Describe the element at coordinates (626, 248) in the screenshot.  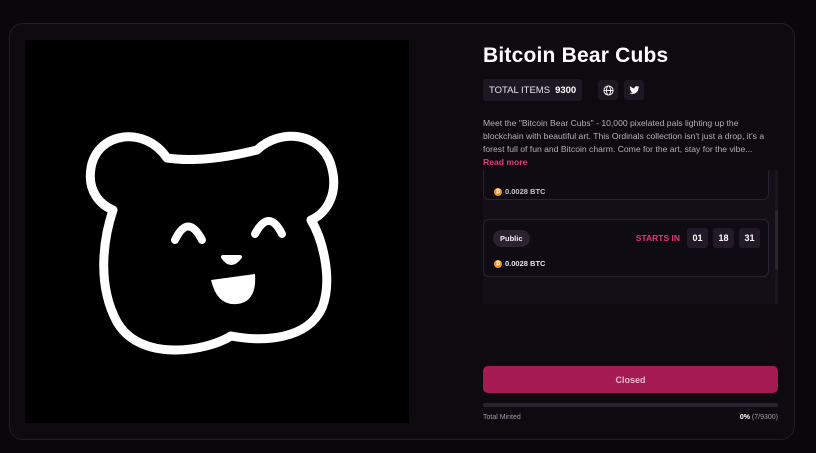
I see `phase-card-public: Public STARTS IN 01 18 31 ₿ 0.0028 BTC` at that location.